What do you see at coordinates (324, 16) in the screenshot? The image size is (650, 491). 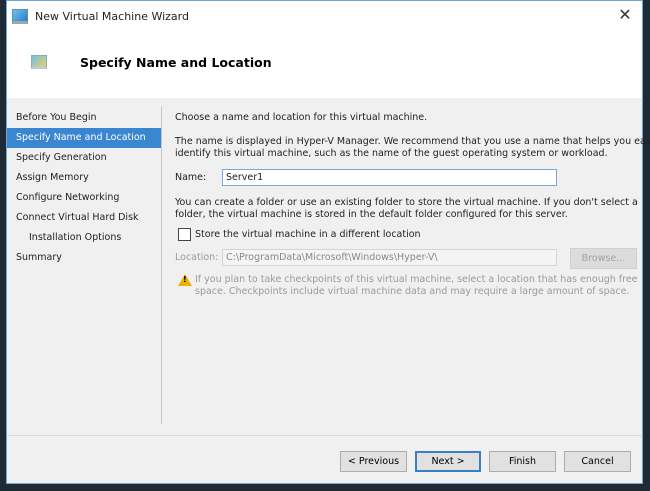 I see `title-bar: New Virtual Machine Wizard ✕` at bounding box center [324, 16].